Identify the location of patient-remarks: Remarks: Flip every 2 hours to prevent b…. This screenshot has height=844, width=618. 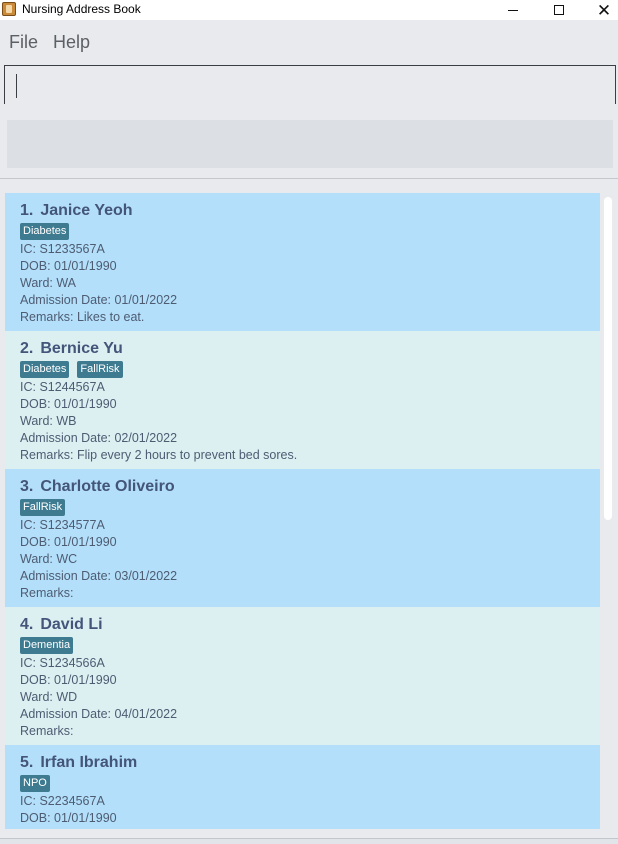
(159, 455).